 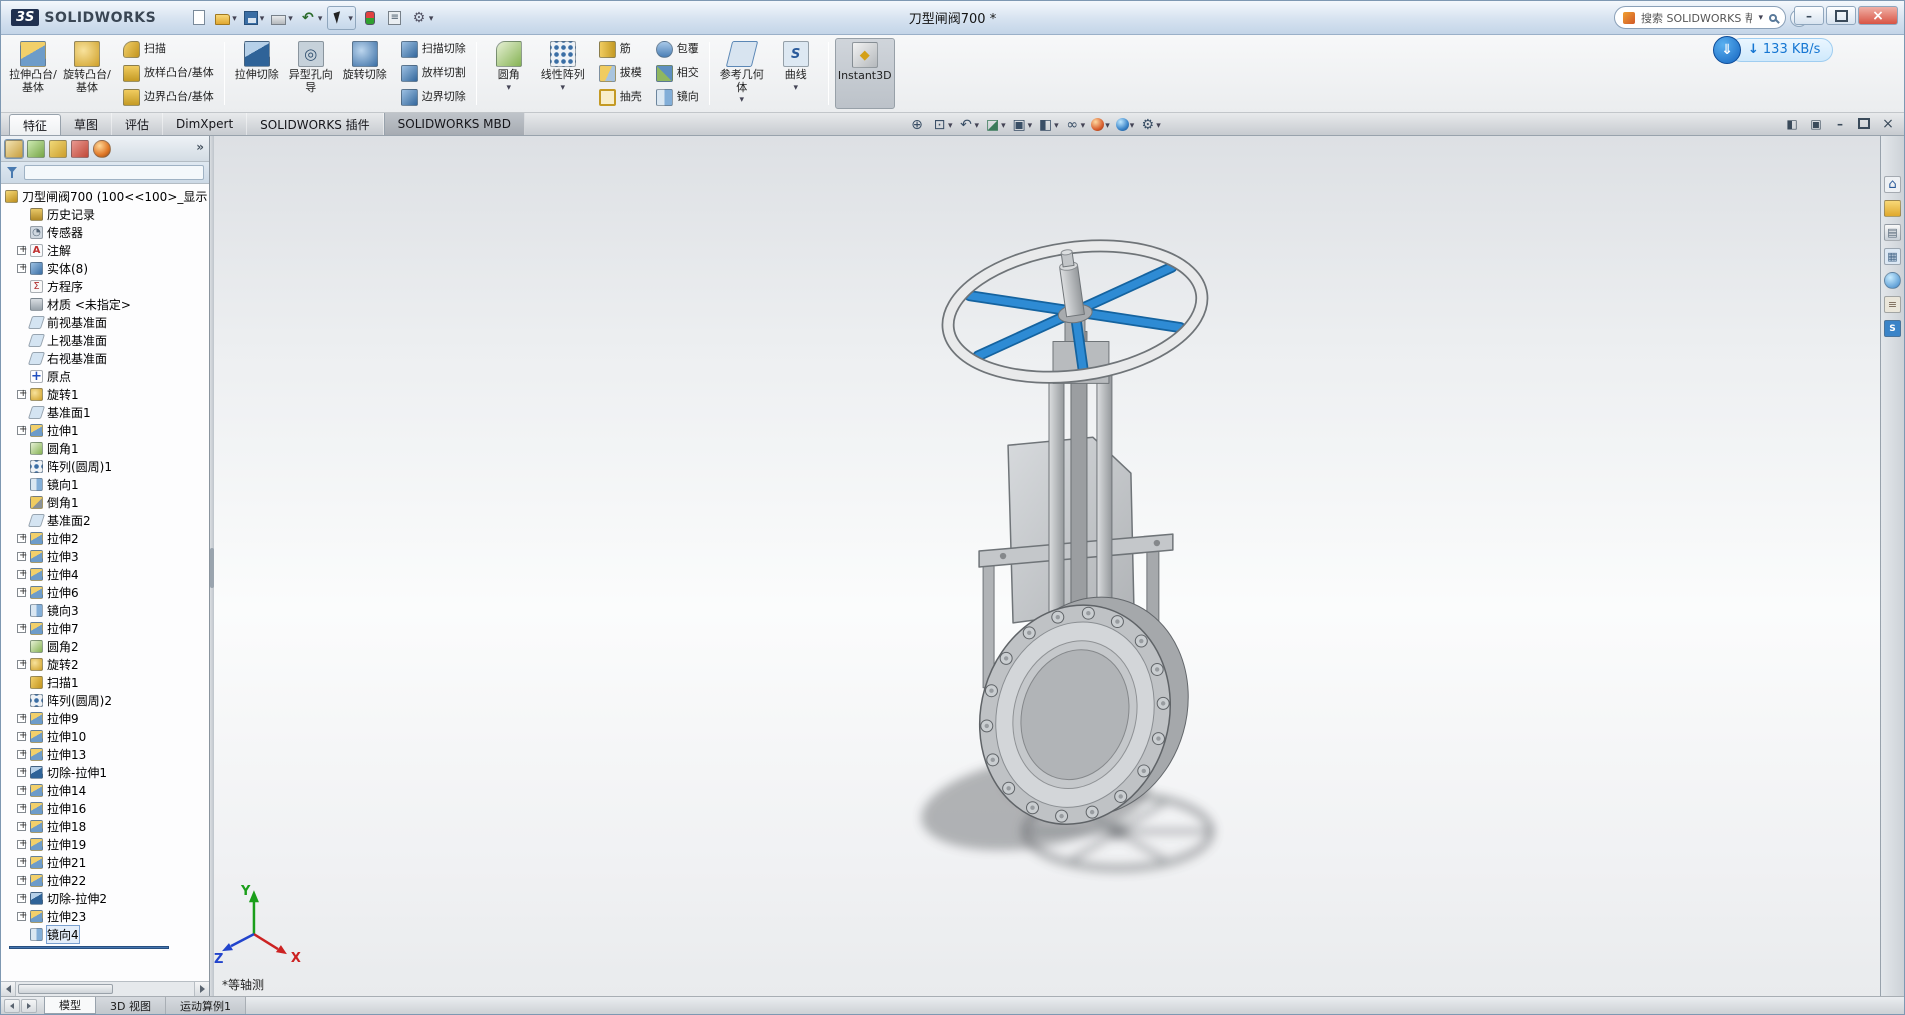 What do you see at coordinates (199, 18) in the screenshot?
I see `new-button` at bounding box center [199, 18].